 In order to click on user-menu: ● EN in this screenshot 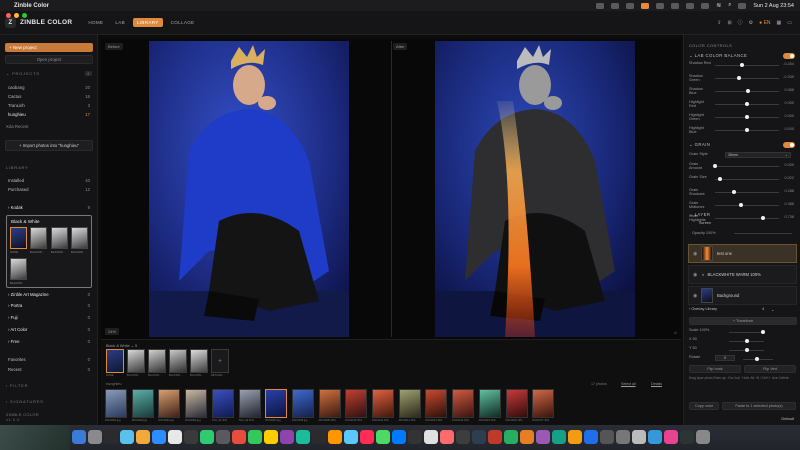, I will do `click(764, 23)`.